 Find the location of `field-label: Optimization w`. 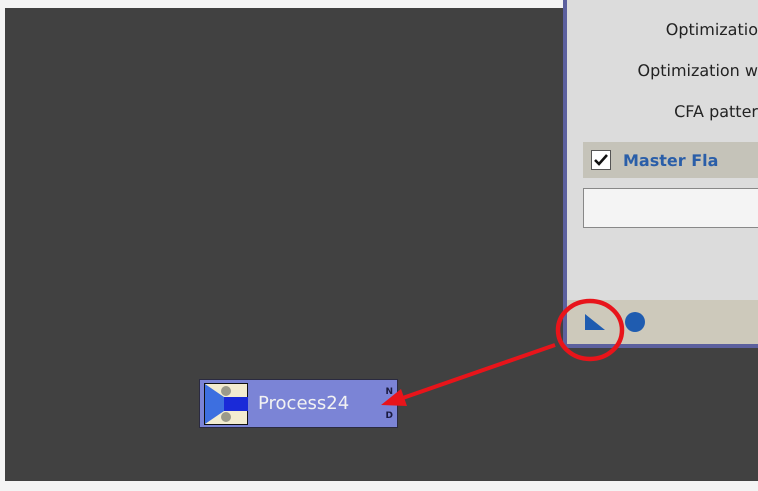

field-label: Optimization w is located at coordinates (697, 71).